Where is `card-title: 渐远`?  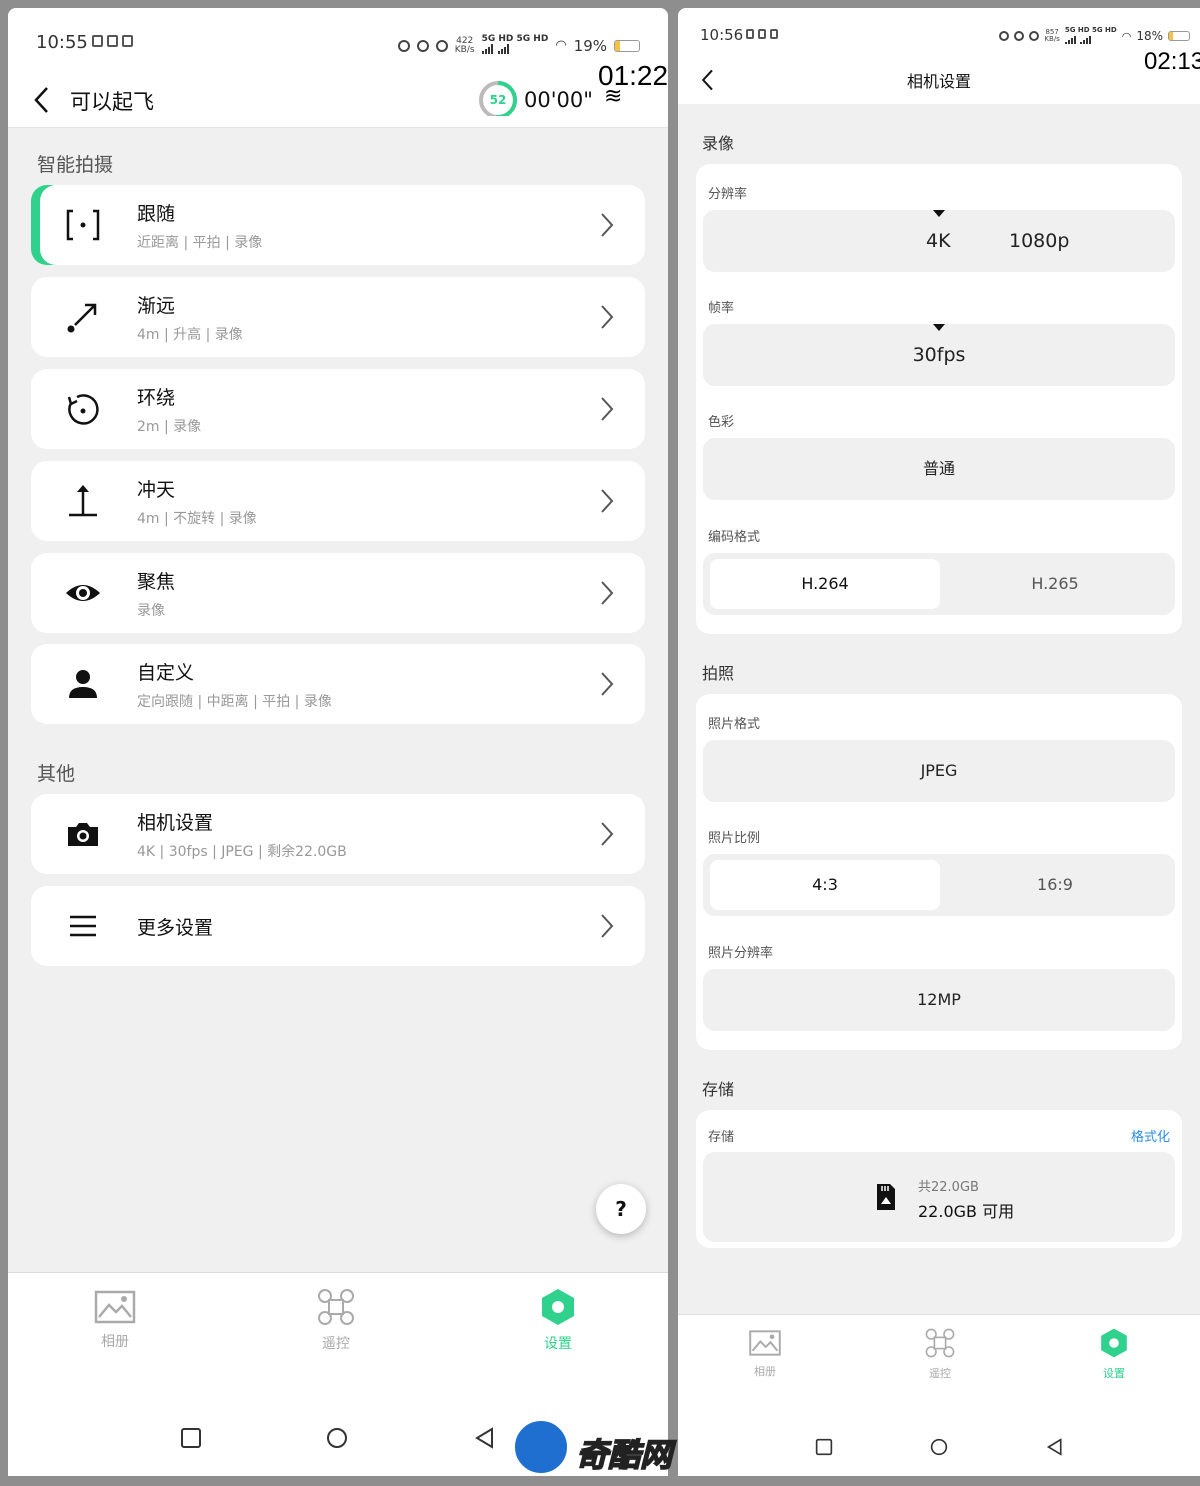
card-title: 渐远 is located at coordinates (156, 305).